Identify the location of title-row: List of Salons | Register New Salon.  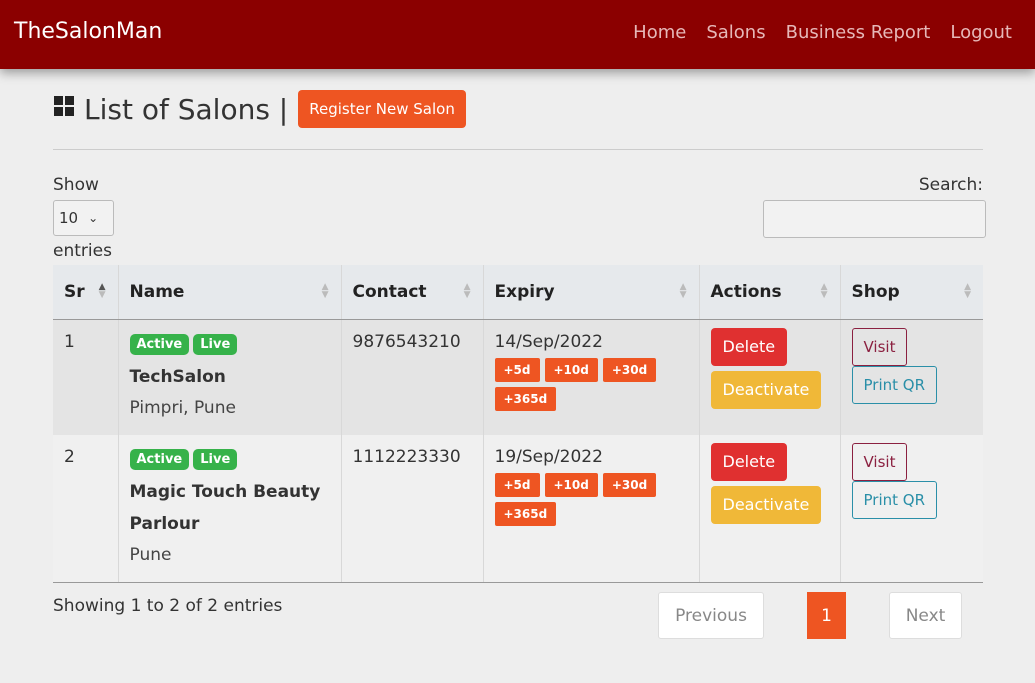
(260, 109).